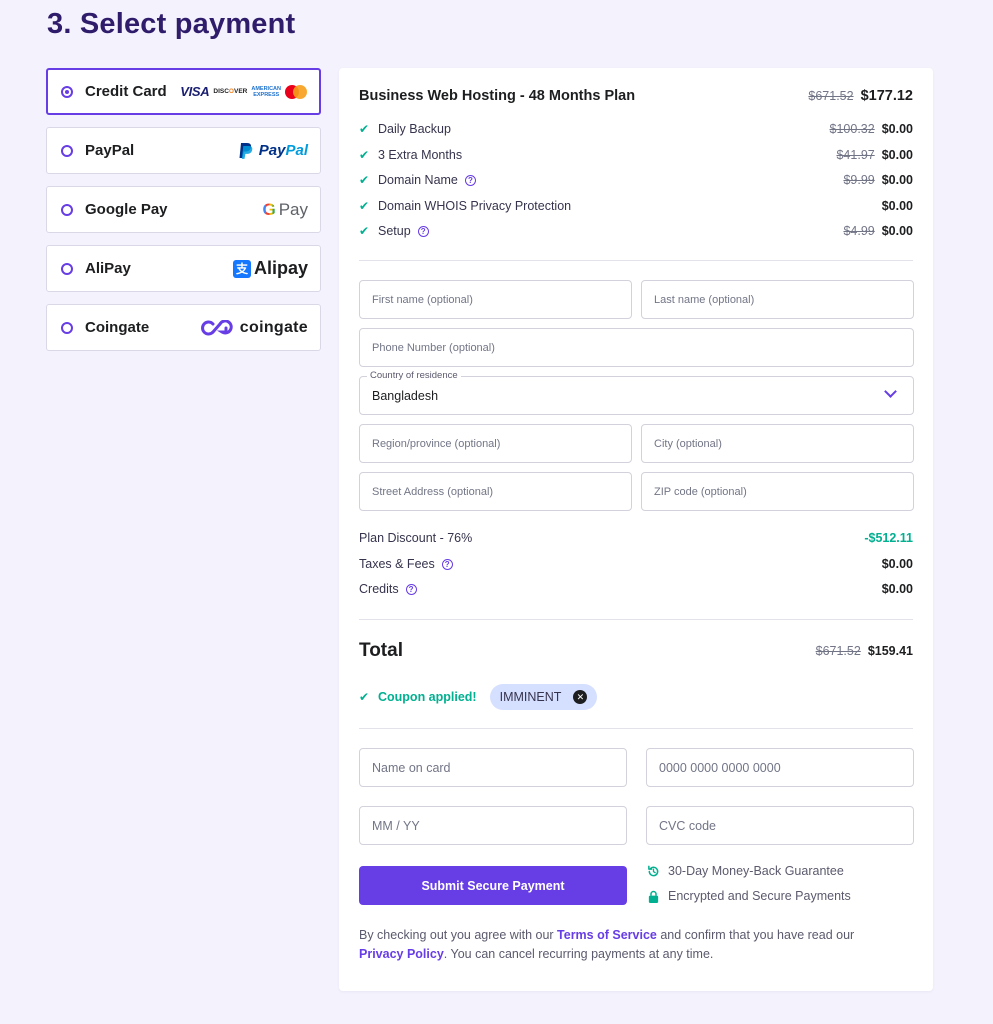 This screenshot has width=993, height=1024. Describe the element at coordinates (897, 564) in the screenshot. I see `taxes-value: $0.00` at that location.